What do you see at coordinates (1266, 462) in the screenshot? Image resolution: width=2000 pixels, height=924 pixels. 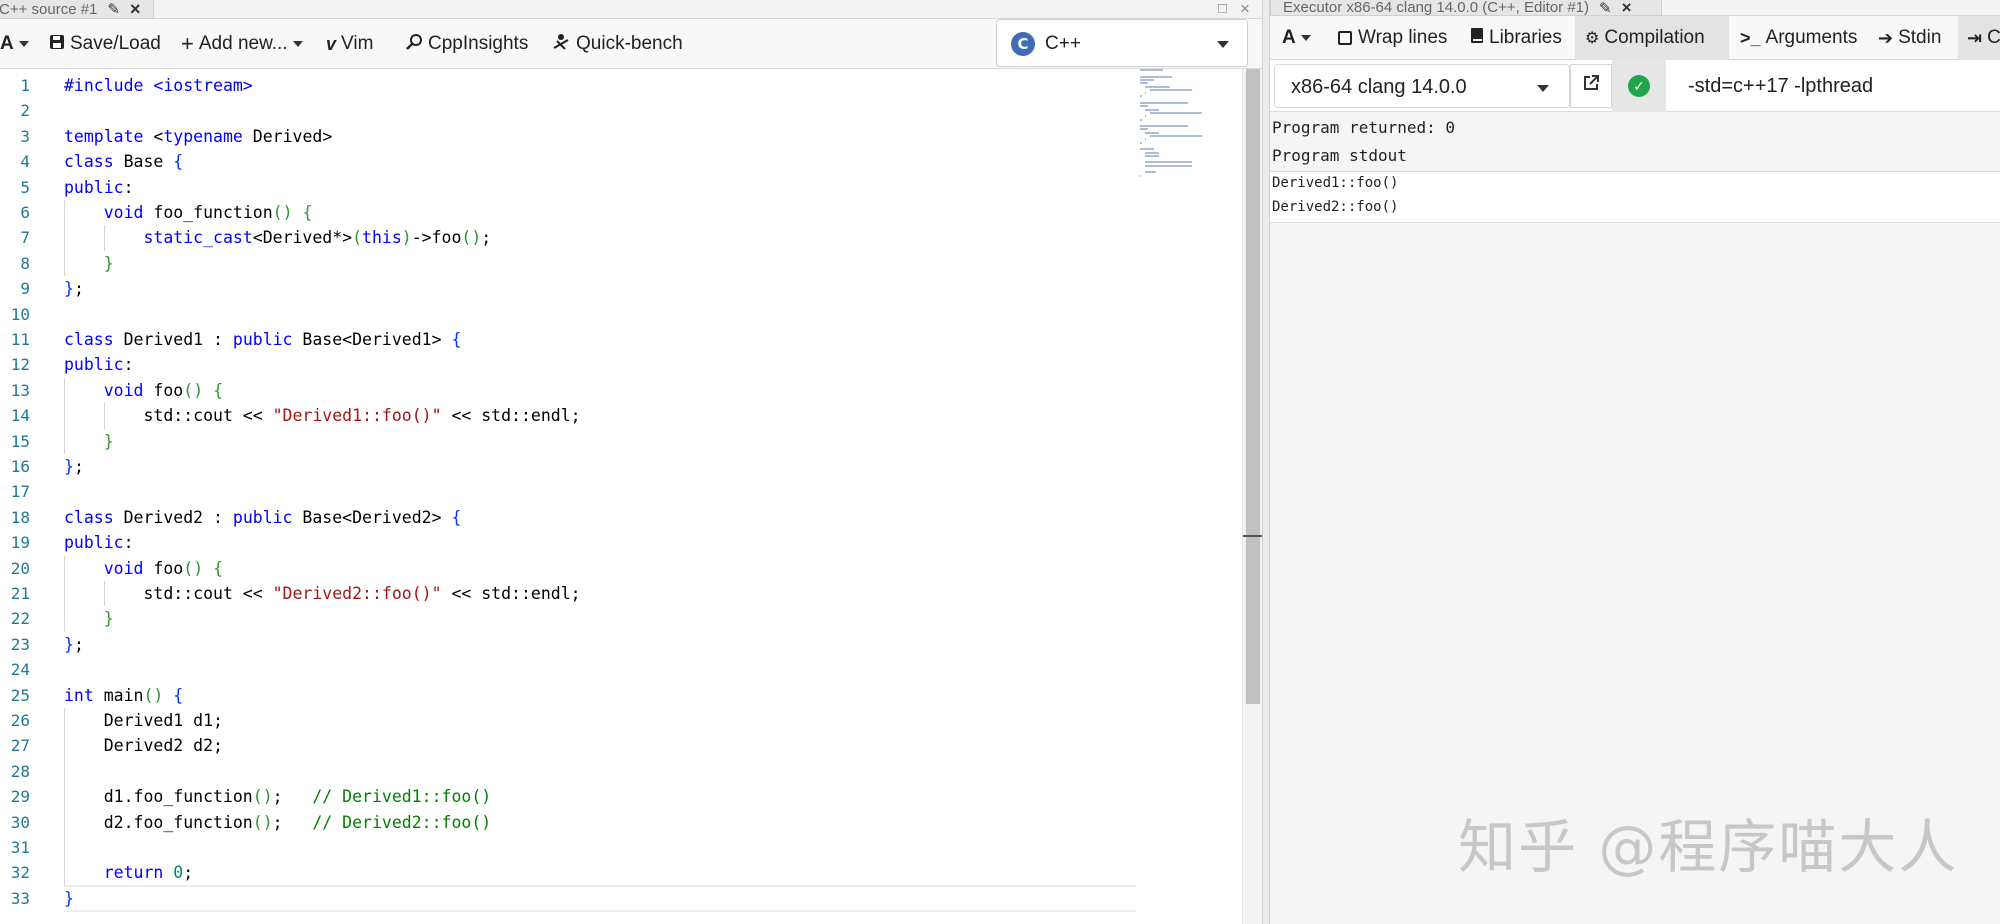 I see `pane-splitter` at bounding box center [1266, 462].